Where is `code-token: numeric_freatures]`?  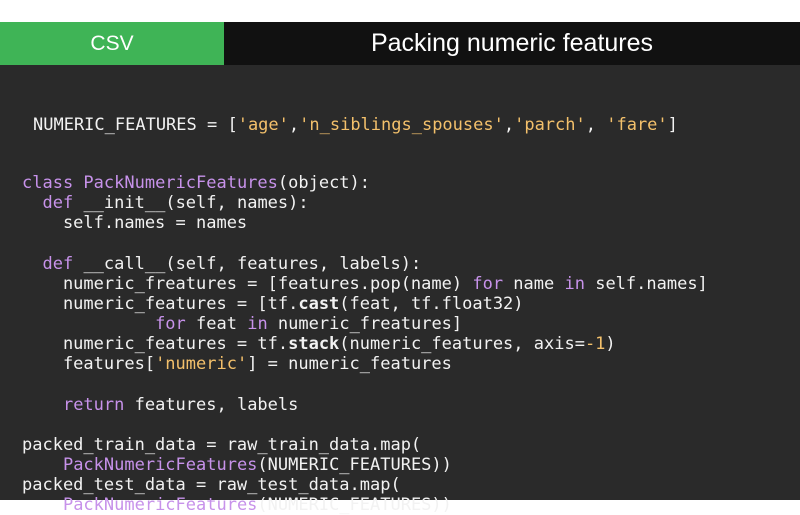
code-token: numeric_freatures] is located at coordinates (365, 324).